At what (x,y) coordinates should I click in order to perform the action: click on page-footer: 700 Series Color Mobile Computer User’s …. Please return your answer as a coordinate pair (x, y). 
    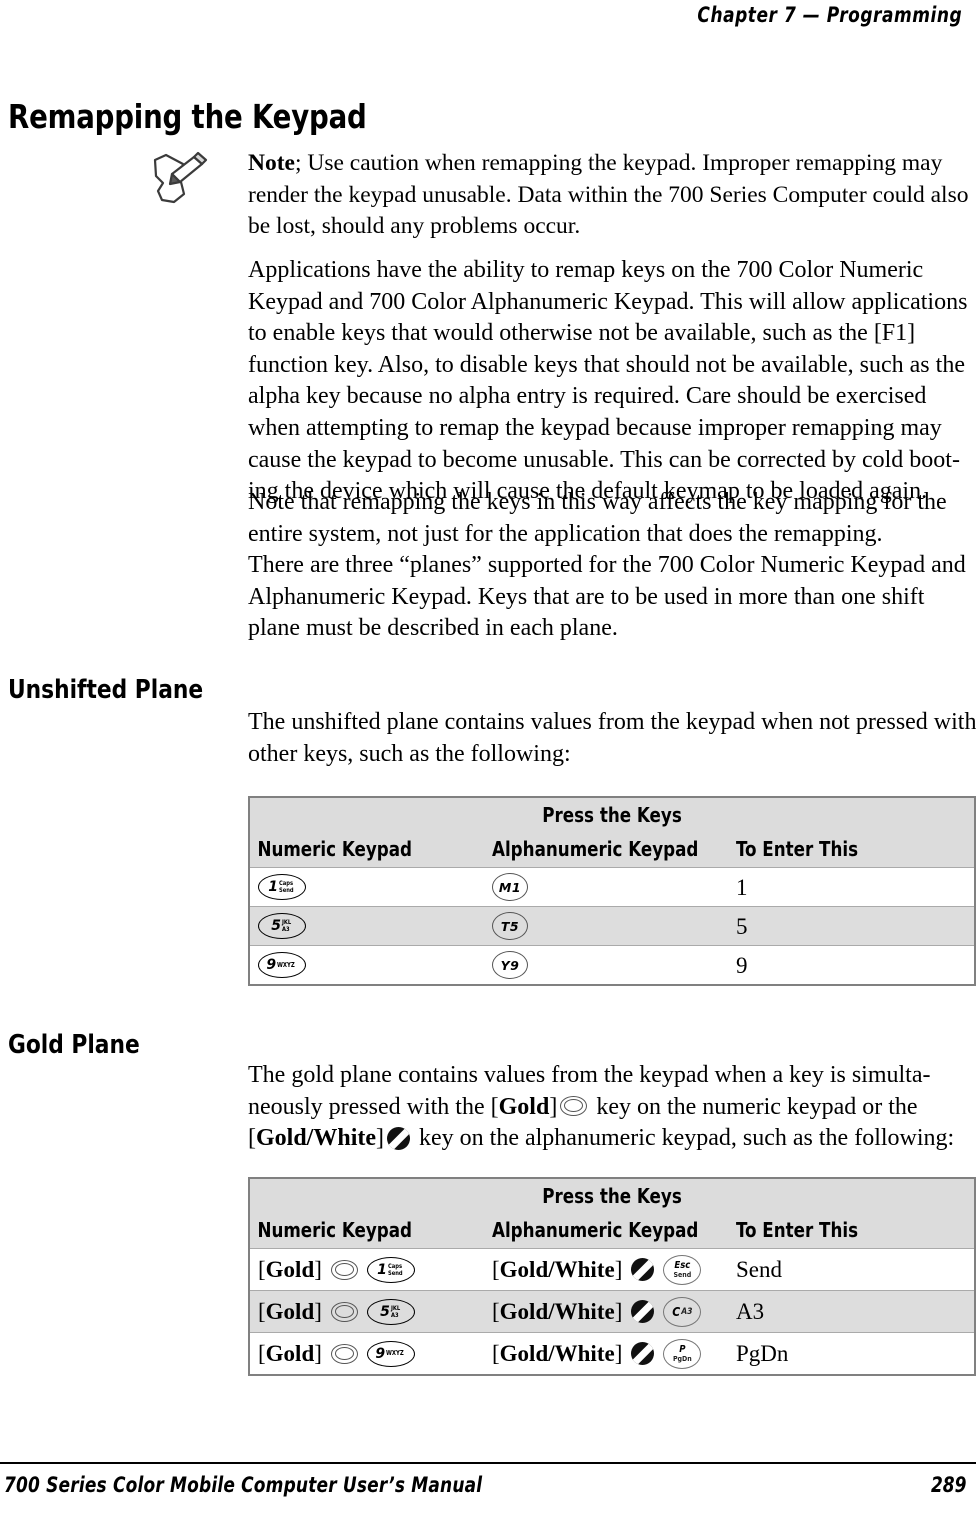
    Looking at the image, I should click on (488, 1492).